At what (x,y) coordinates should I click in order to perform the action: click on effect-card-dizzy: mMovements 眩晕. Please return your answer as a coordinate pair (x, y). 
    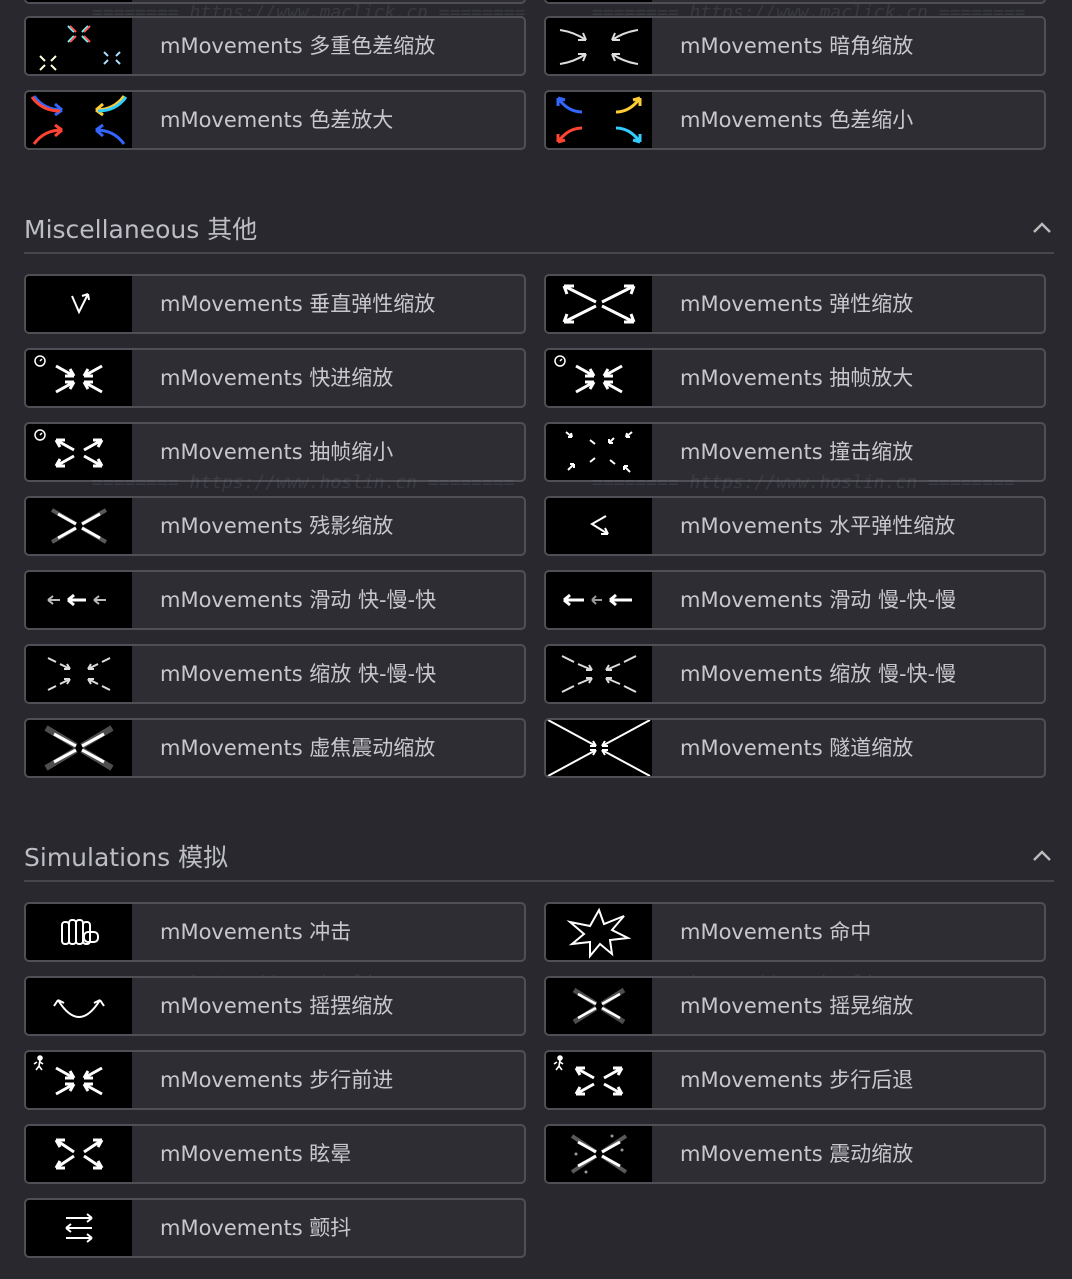
    Looking at the image, I should click on (275, 1154).